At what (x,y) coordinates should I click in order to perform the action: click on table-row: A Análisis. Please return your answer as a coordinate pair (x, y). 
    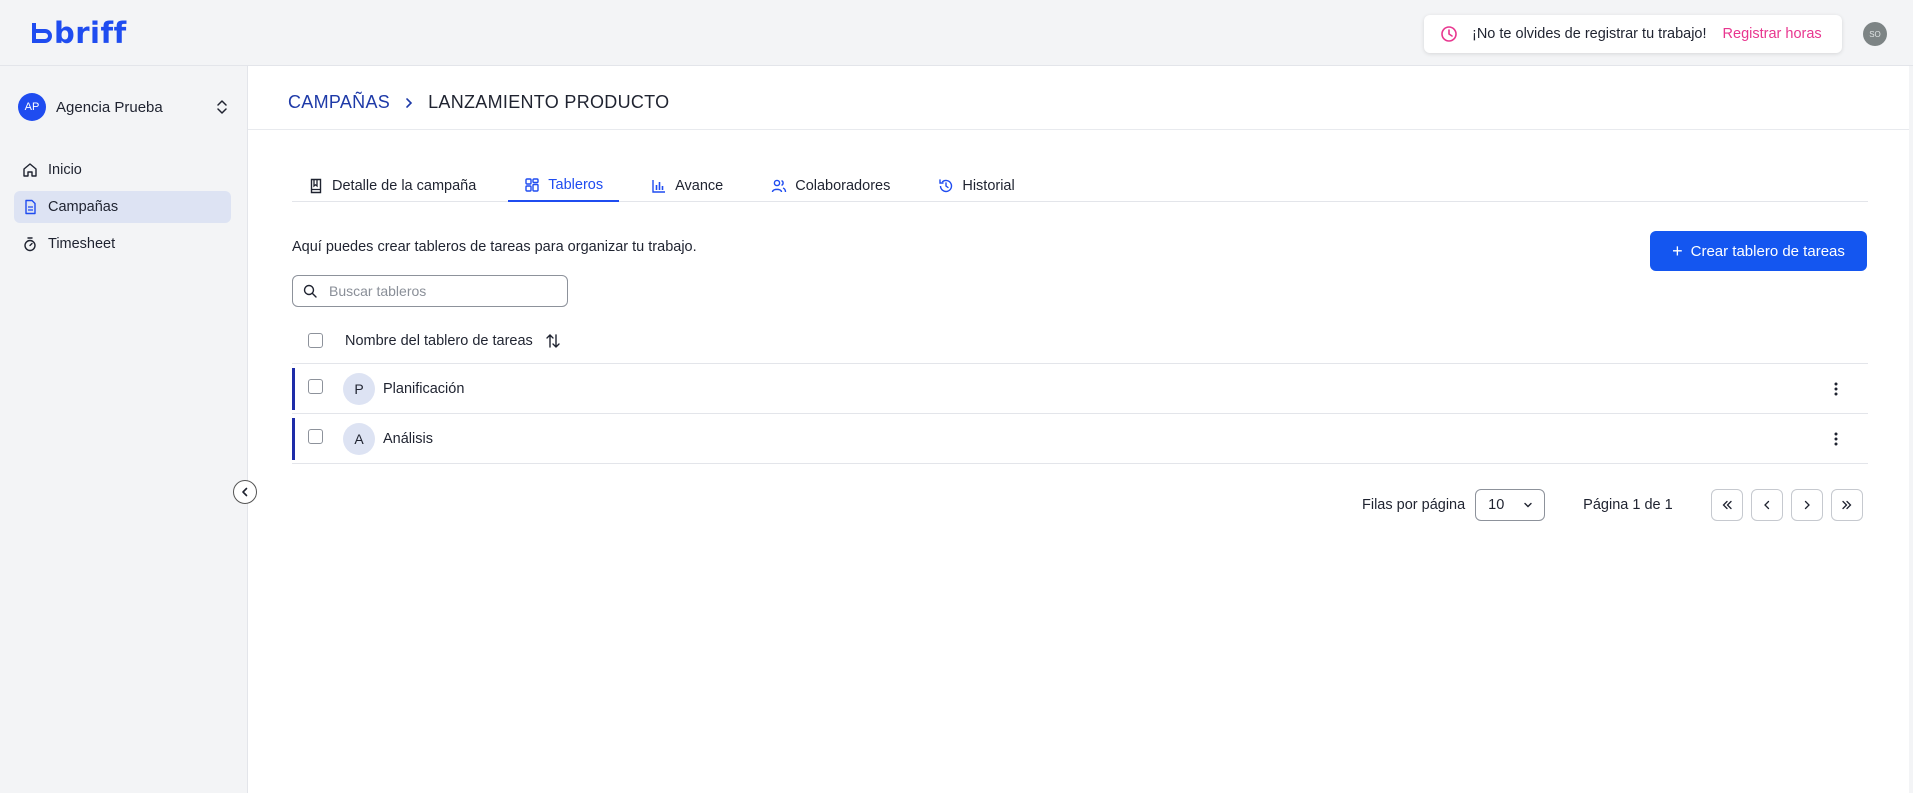
    Looking at the image, I should click on (1080, 439).